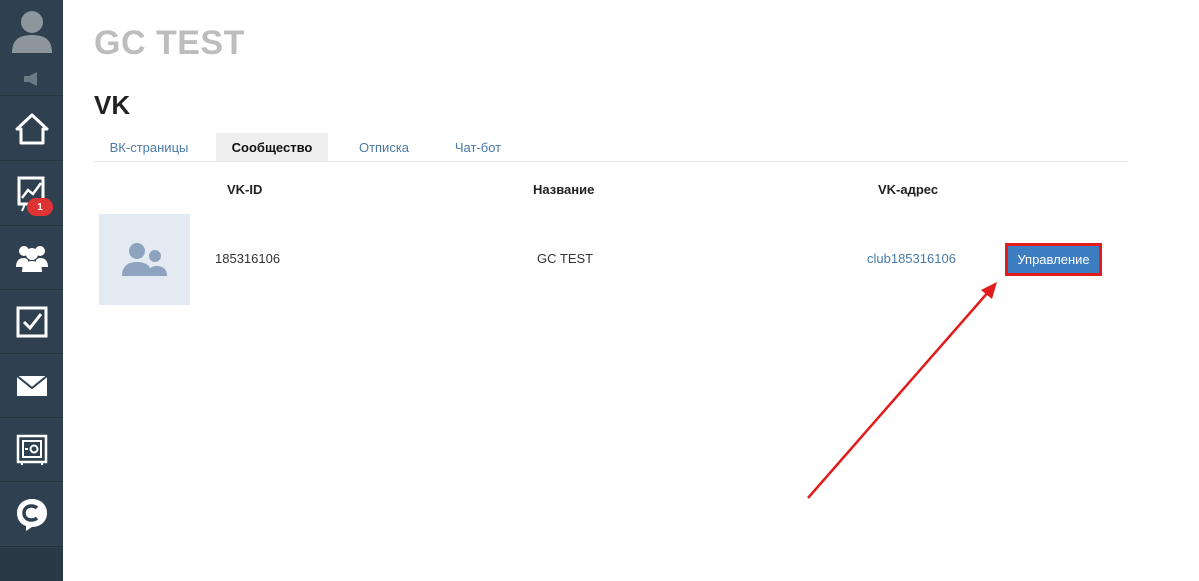  Describe the element at coordinates (31, 258) in the screenshot. I see `users-icon` at that location.